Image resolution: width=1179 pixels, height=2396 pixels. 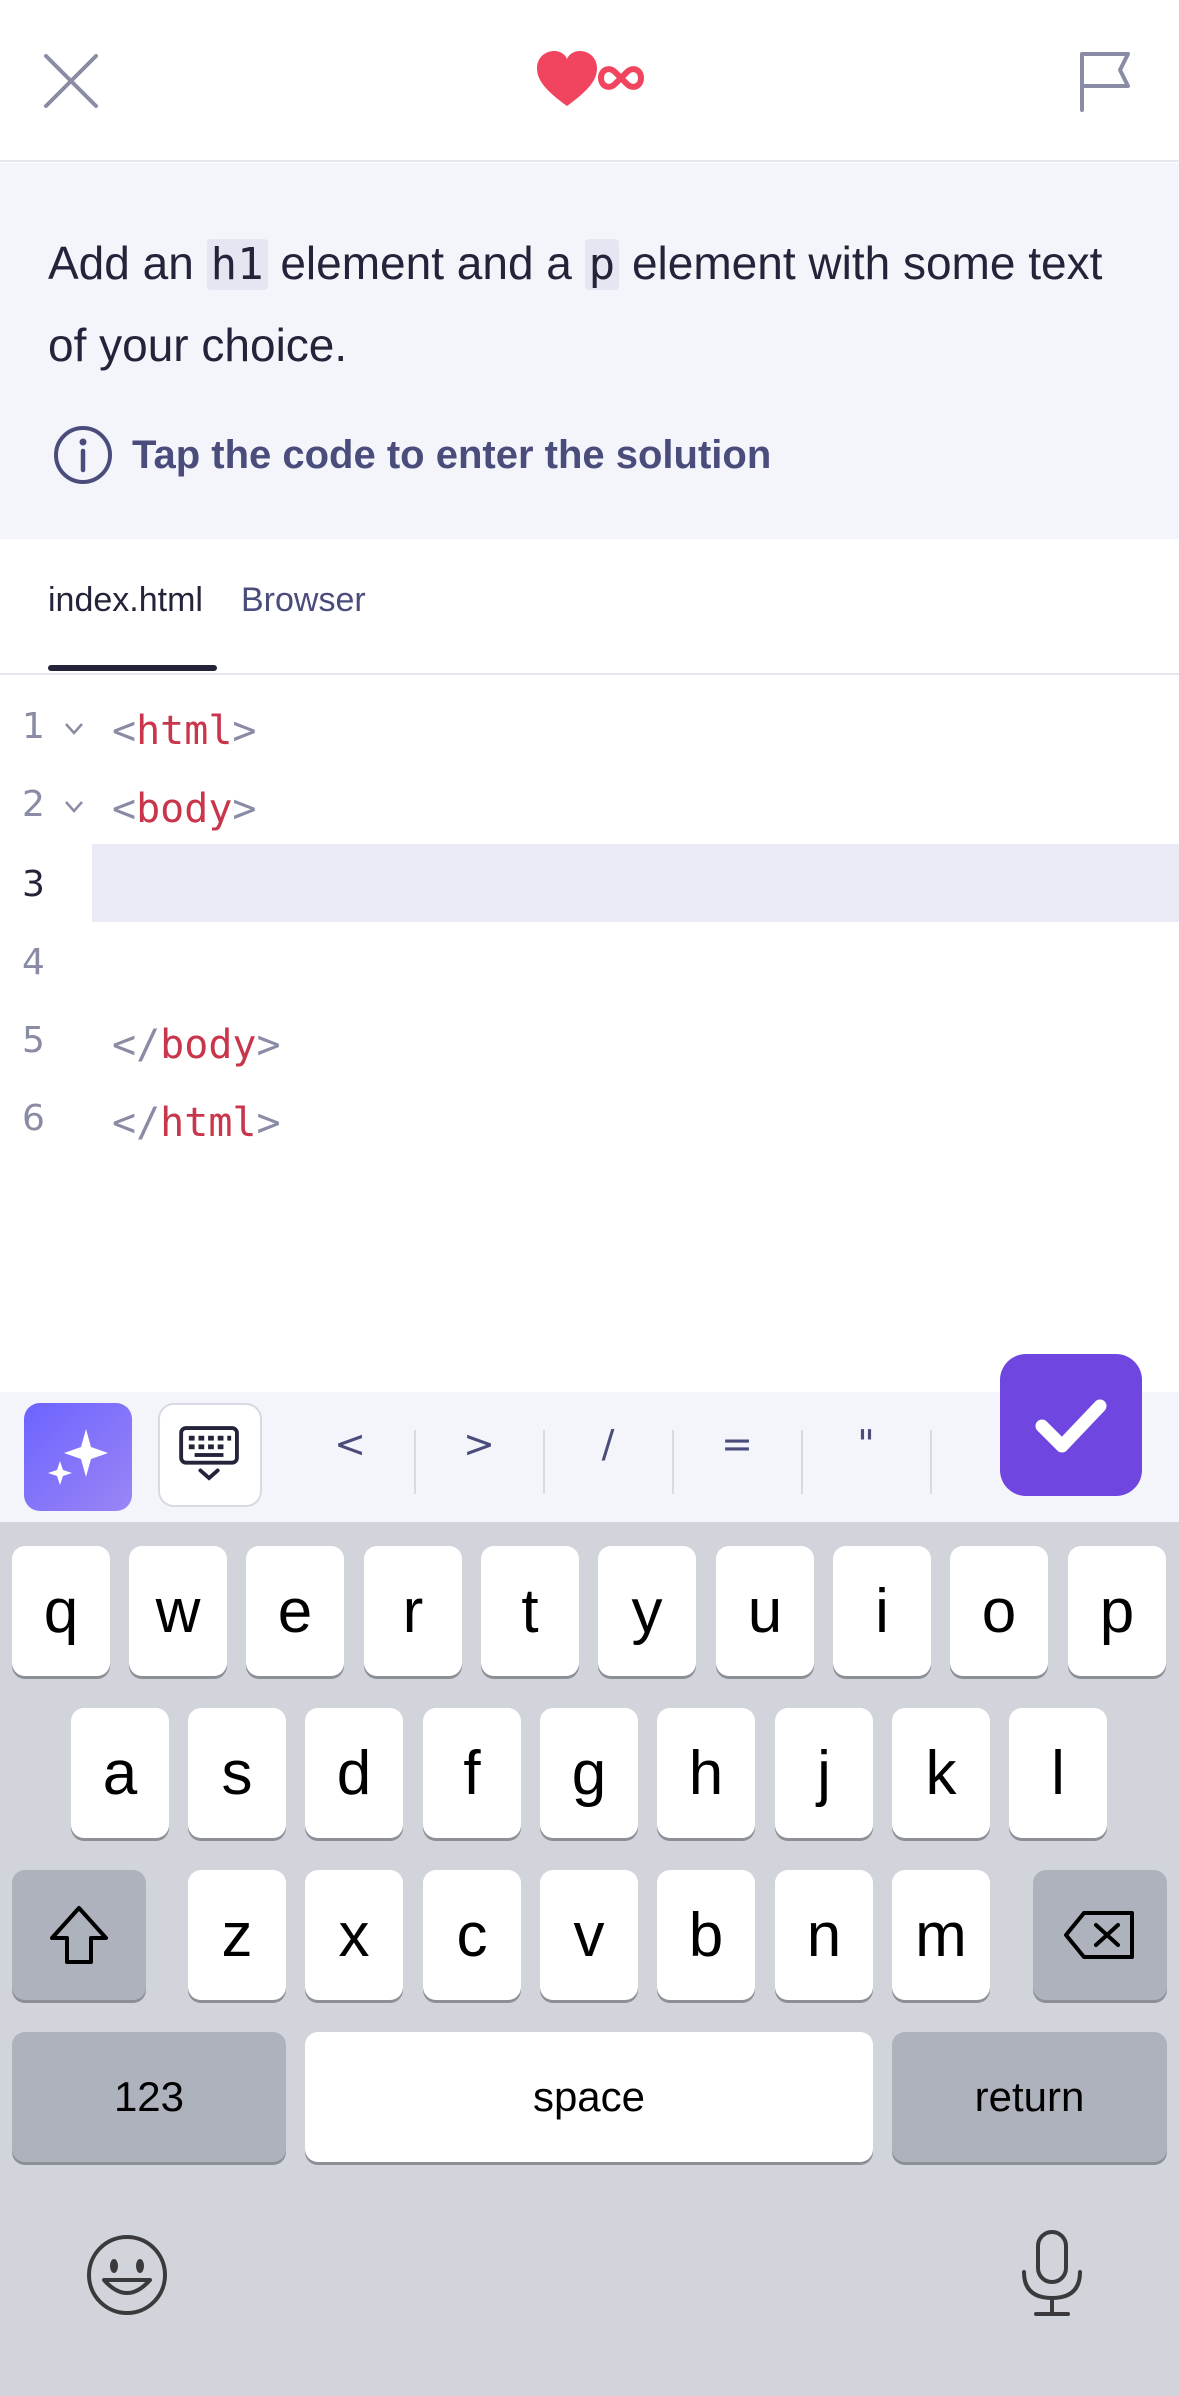 I want to click on shift-key, so click(x=79, y=1935).